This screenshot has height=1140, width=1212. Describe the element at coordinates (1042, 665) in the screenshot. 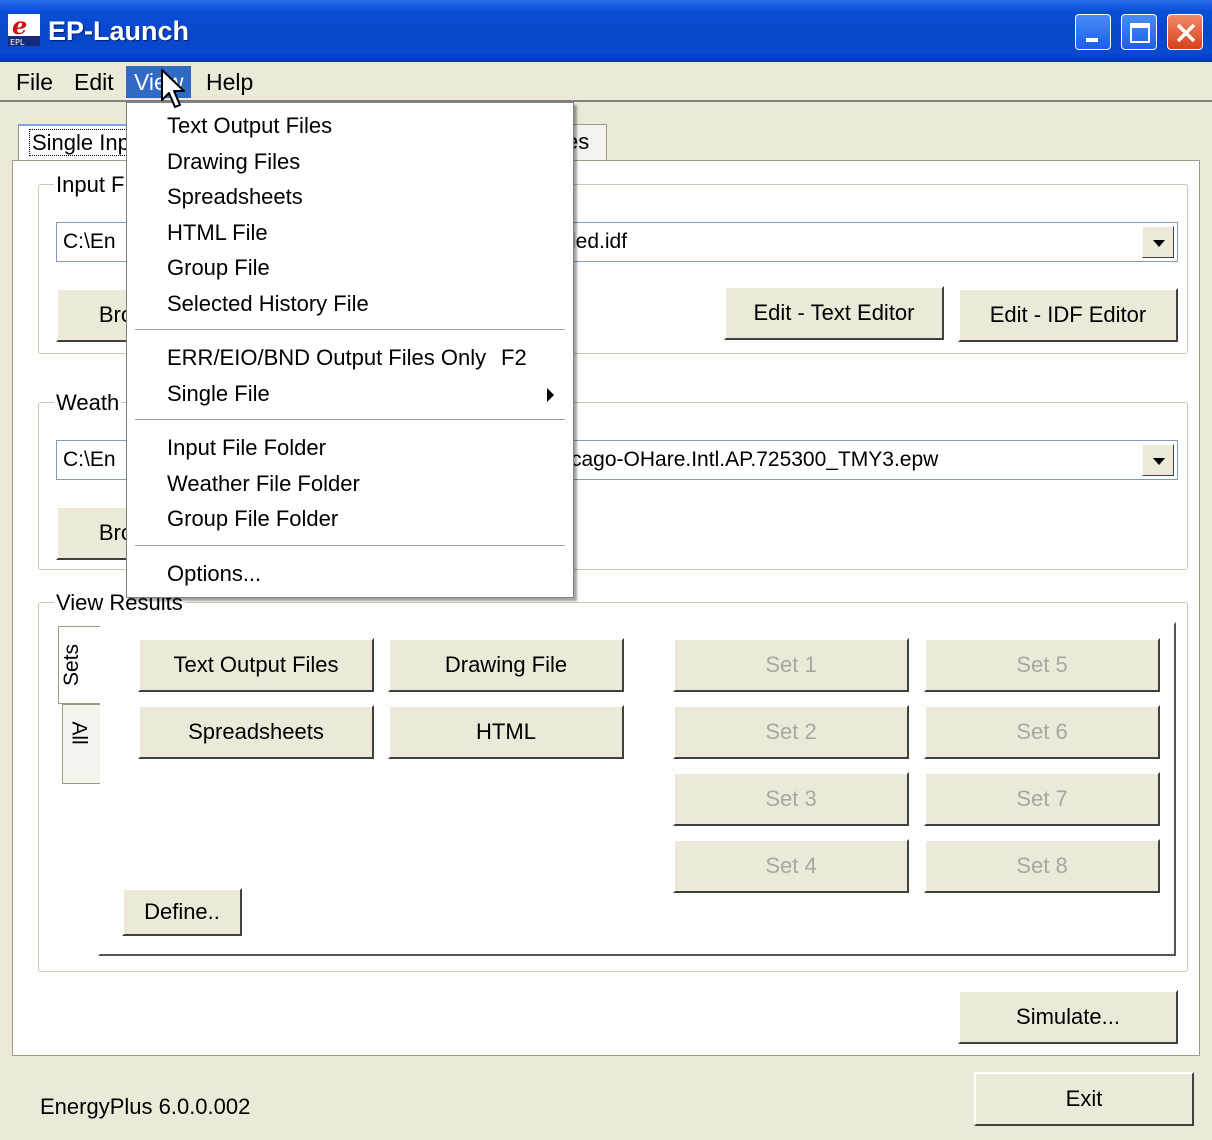

I see `set-5-button: Set 5` at that location.